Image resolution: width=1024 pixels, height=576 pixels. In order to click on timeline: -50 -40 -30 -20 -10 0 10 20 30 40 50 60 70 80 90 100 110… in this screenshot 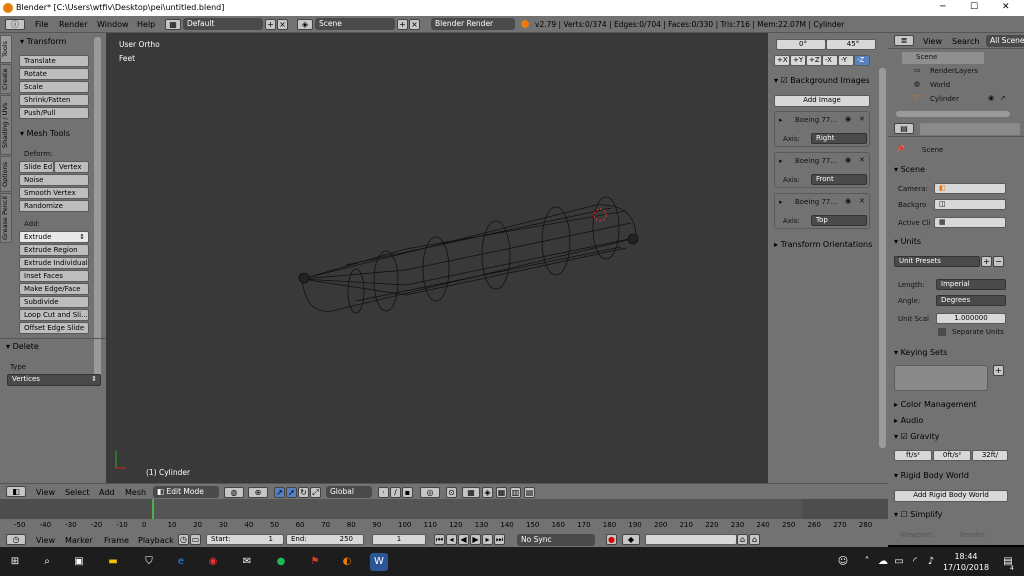, I will do `click(444, 515)`.